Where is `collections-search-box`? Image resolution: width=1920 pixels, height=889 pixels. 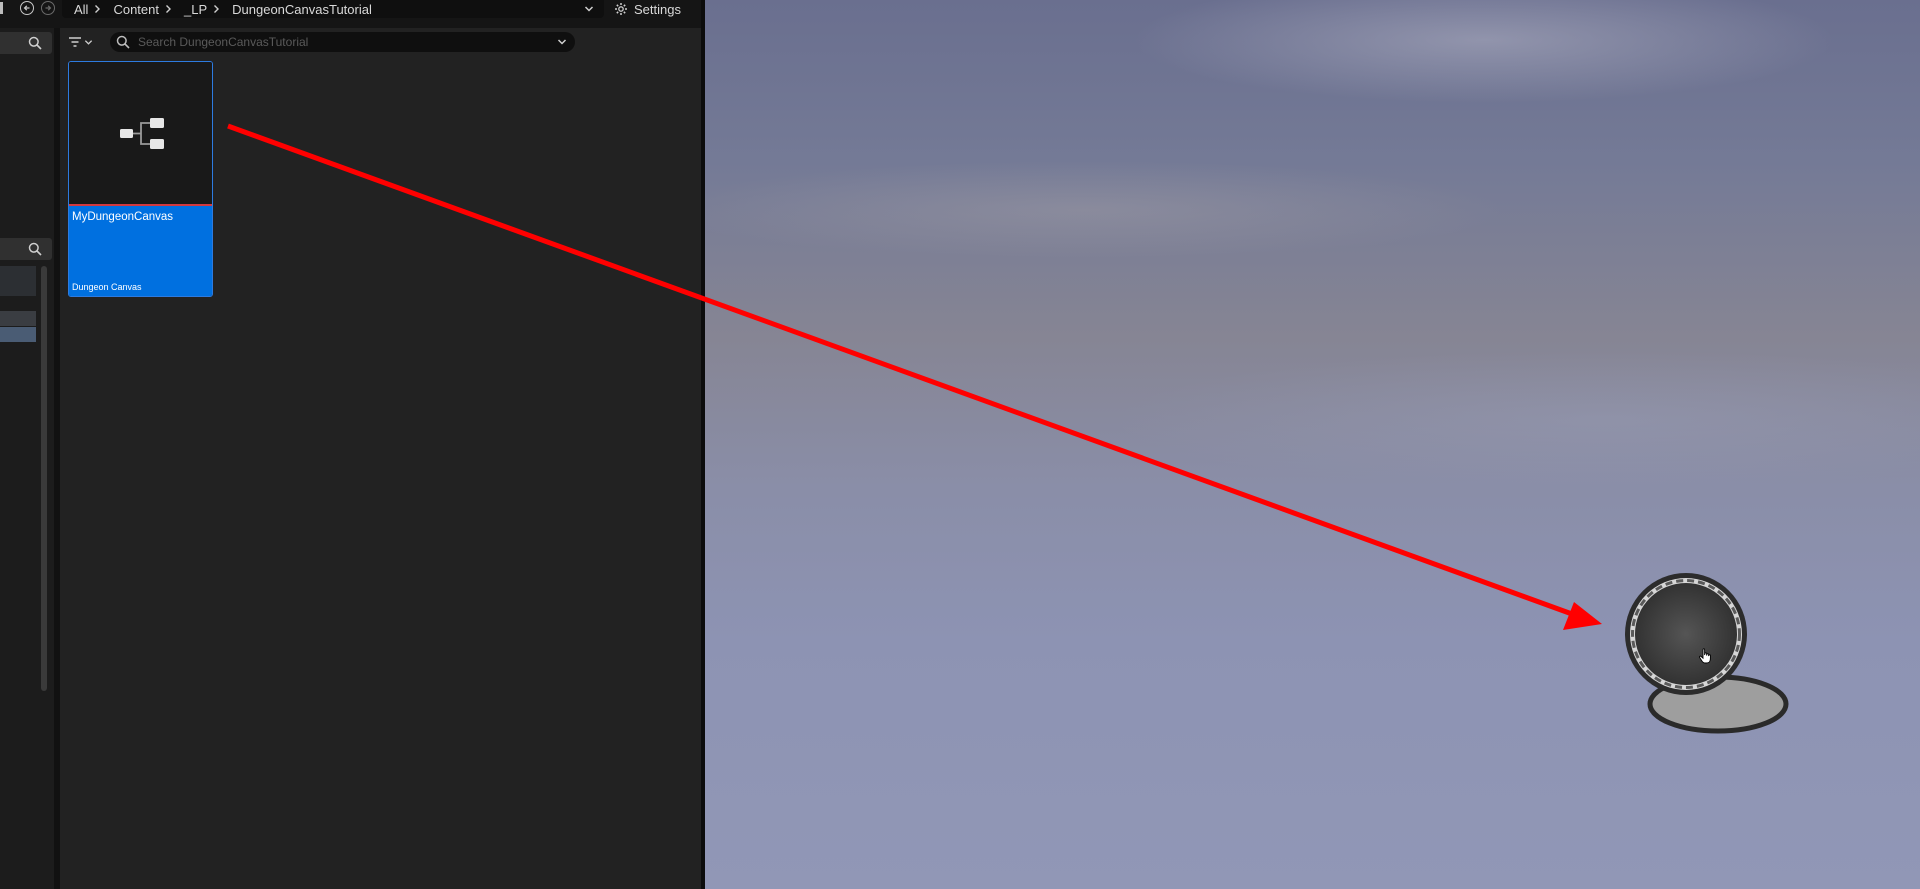 collections-search-box is located at coordinates (26, 249).